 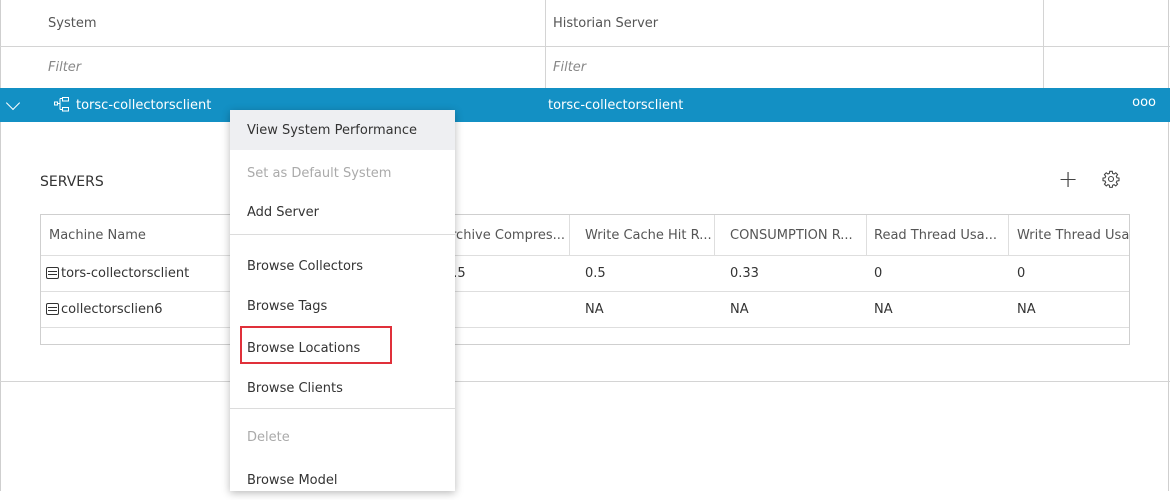 I want to click on systems-grid-header: System Historian Server, so click(x=585, y=23).